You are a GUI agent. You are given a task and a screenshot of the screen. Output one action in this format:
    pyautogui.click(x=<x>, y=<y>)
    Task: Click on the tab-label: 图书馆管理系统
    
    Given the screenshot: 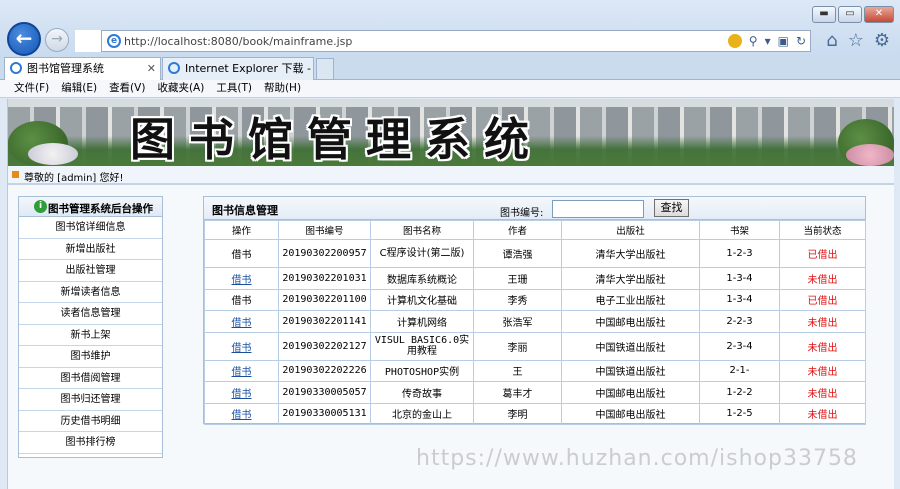 What is the action you would take?
    pyautogui.click(x=65, y=68)
    